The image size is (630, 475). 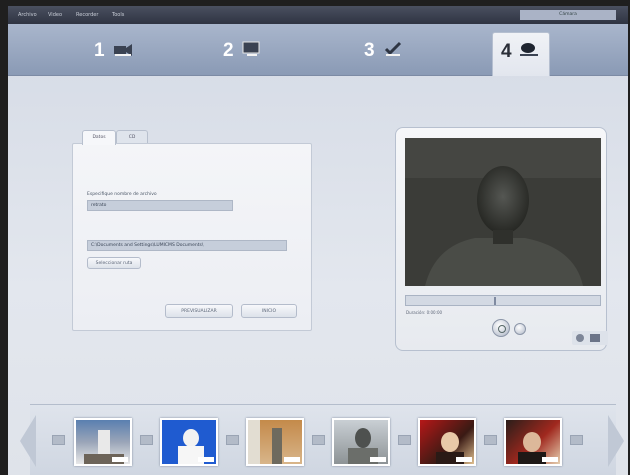 I want to click on step-1-tab: 1, so click(x=124, y=53).